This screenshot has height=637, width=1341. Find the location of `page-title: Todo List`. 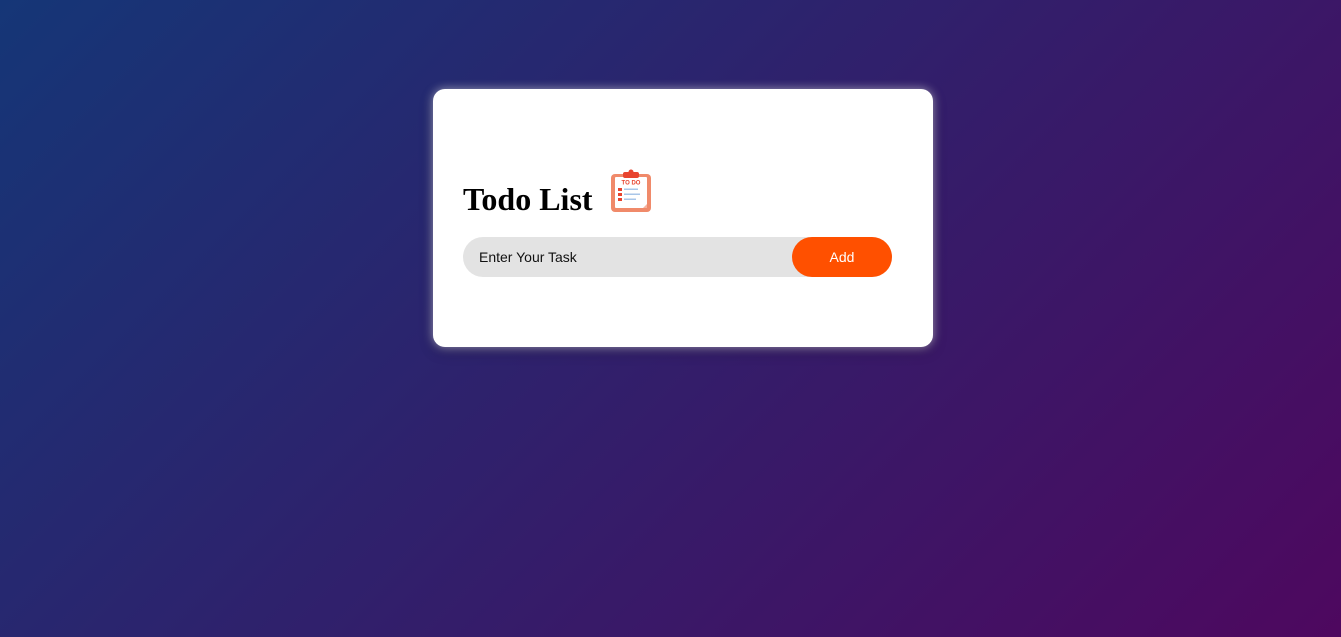

page-title: Todo List is located at coordinates (528, 199).